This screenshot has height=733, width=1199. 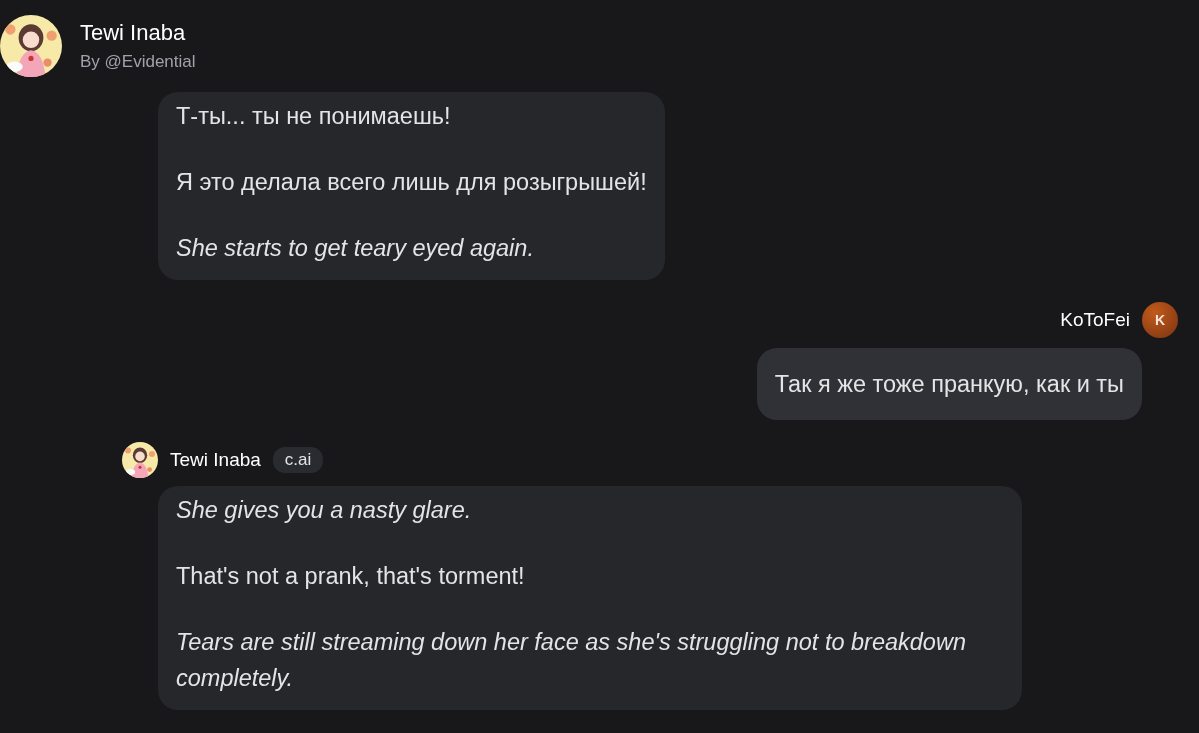 I want to click on message-text: Так я же тоже пранкую, как и ты, so click(x=949, y=384).